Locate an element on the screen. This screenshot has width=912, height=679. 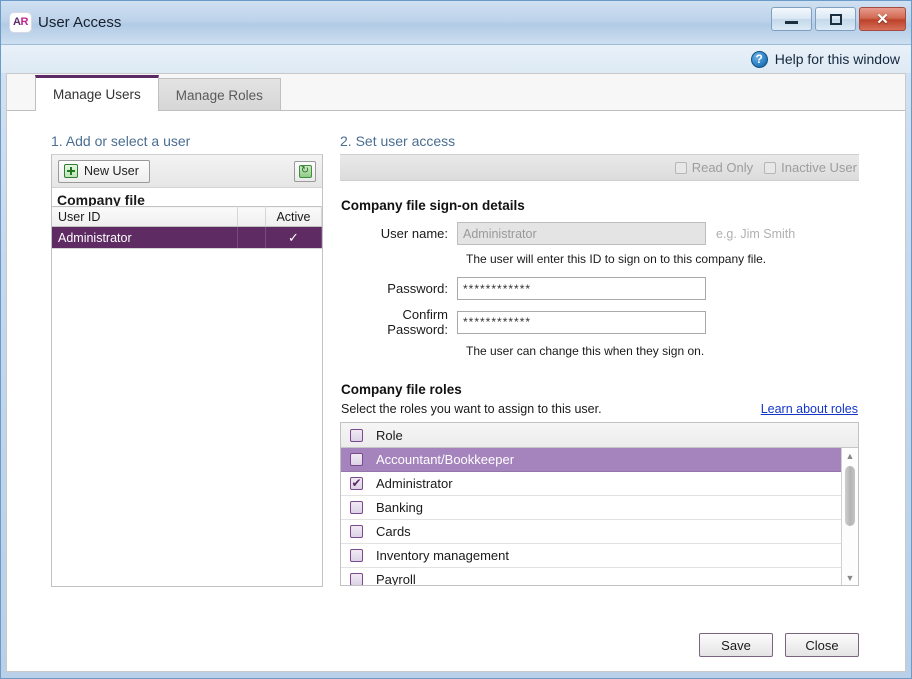
close-icon: ✕ is located at coordinates (882, 19).